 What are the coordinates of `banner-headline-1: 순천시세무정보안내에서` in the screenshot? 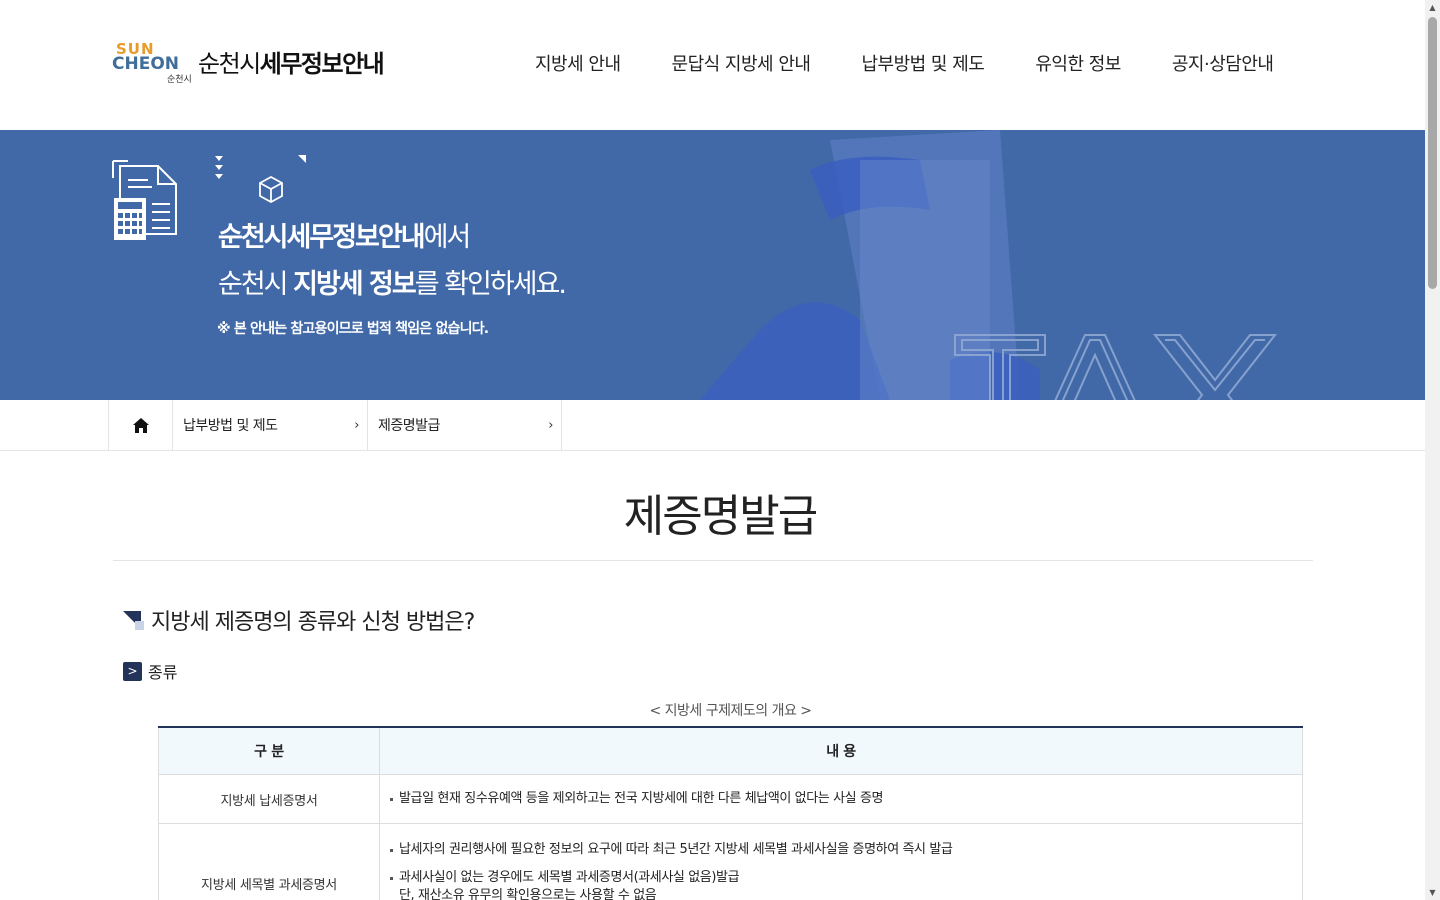 It's located at (345, 234).